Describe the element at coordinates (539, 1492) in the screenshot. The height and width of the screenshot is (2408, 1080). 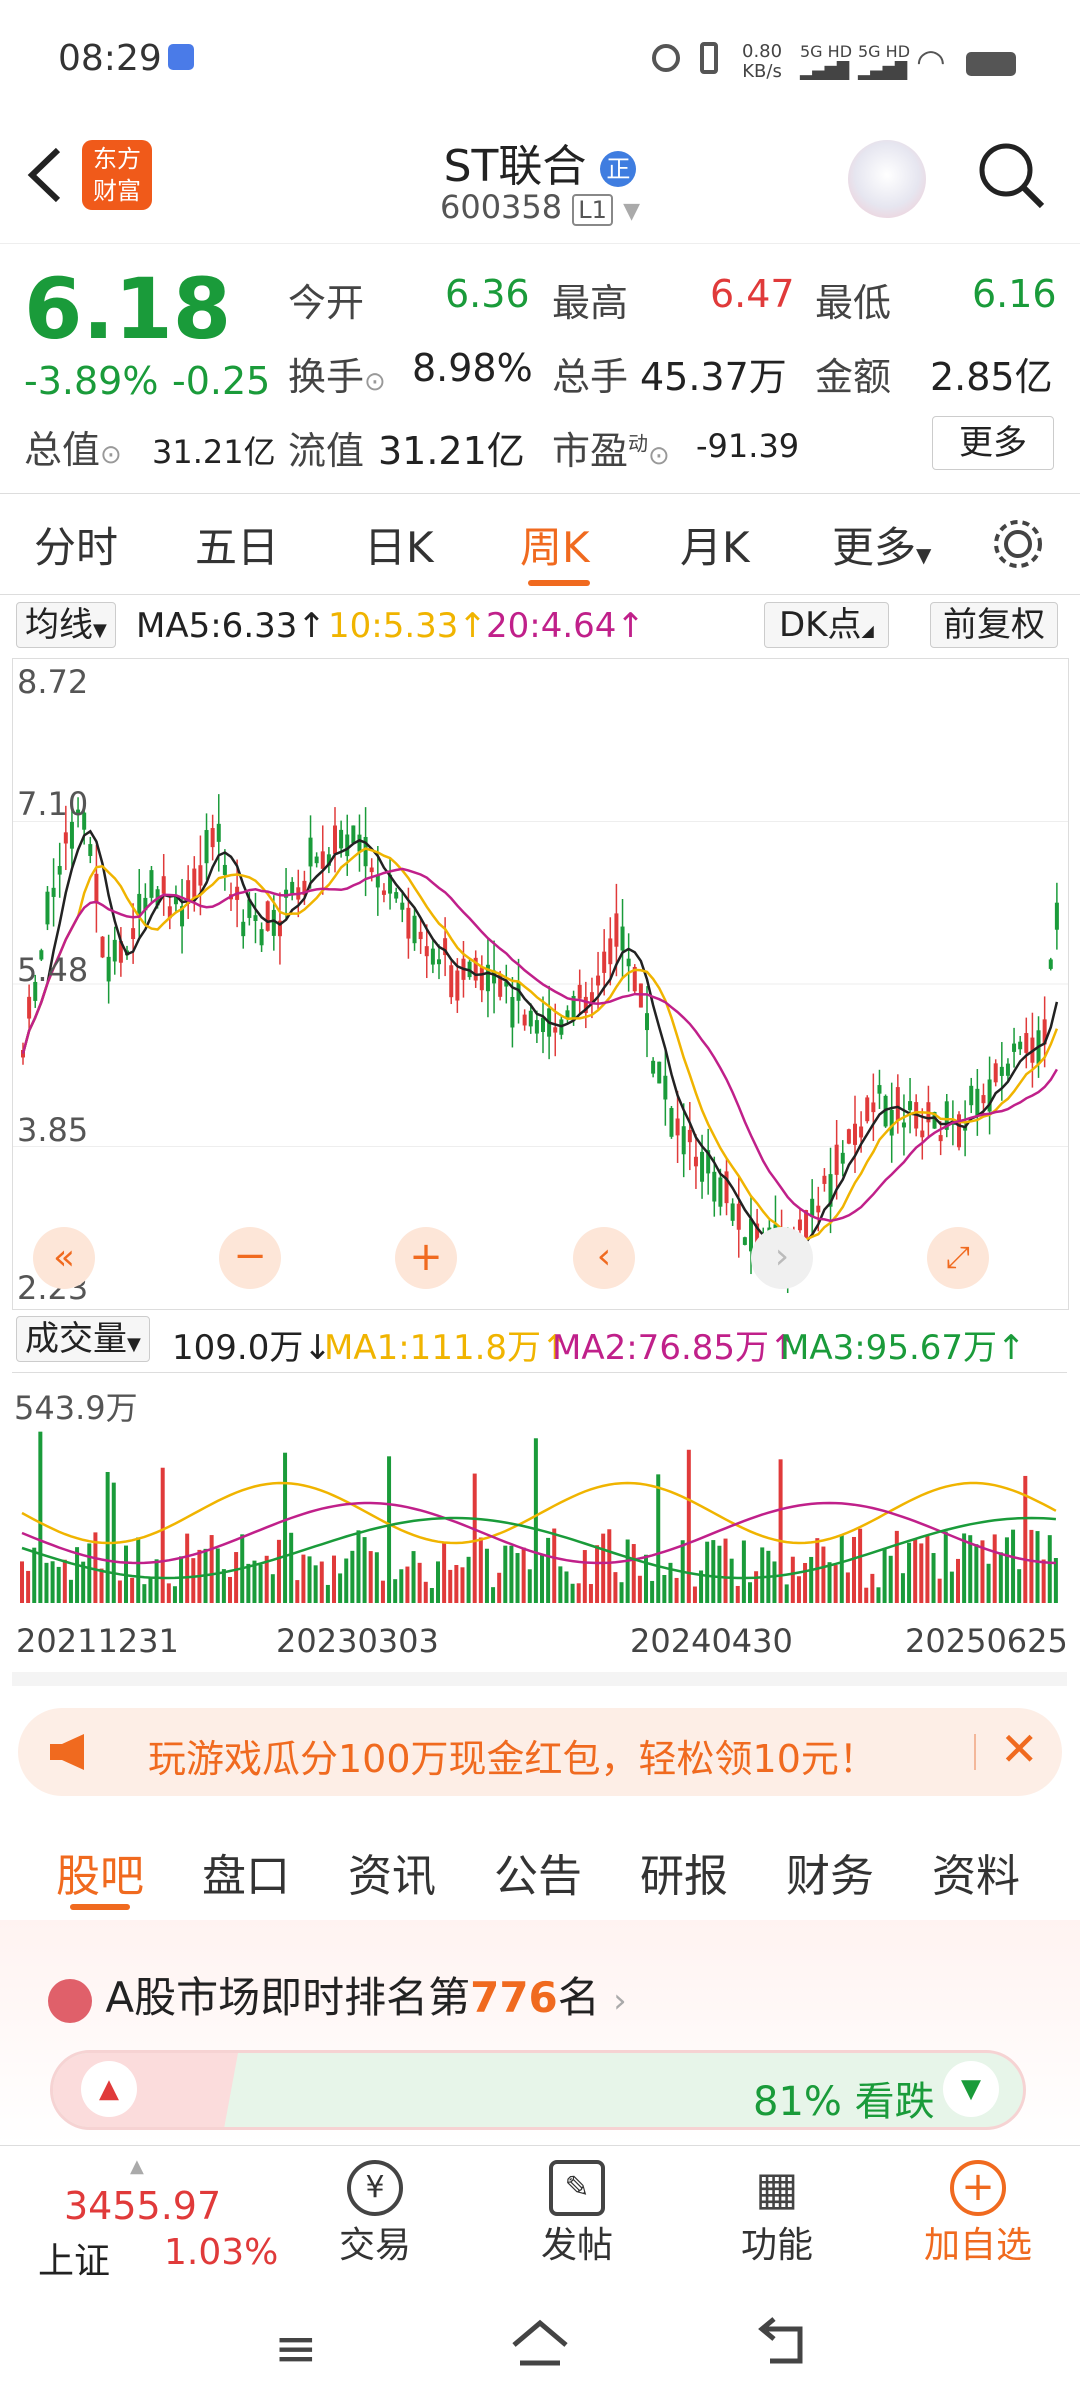
I see `volume-chart: 543.9万` at that location.